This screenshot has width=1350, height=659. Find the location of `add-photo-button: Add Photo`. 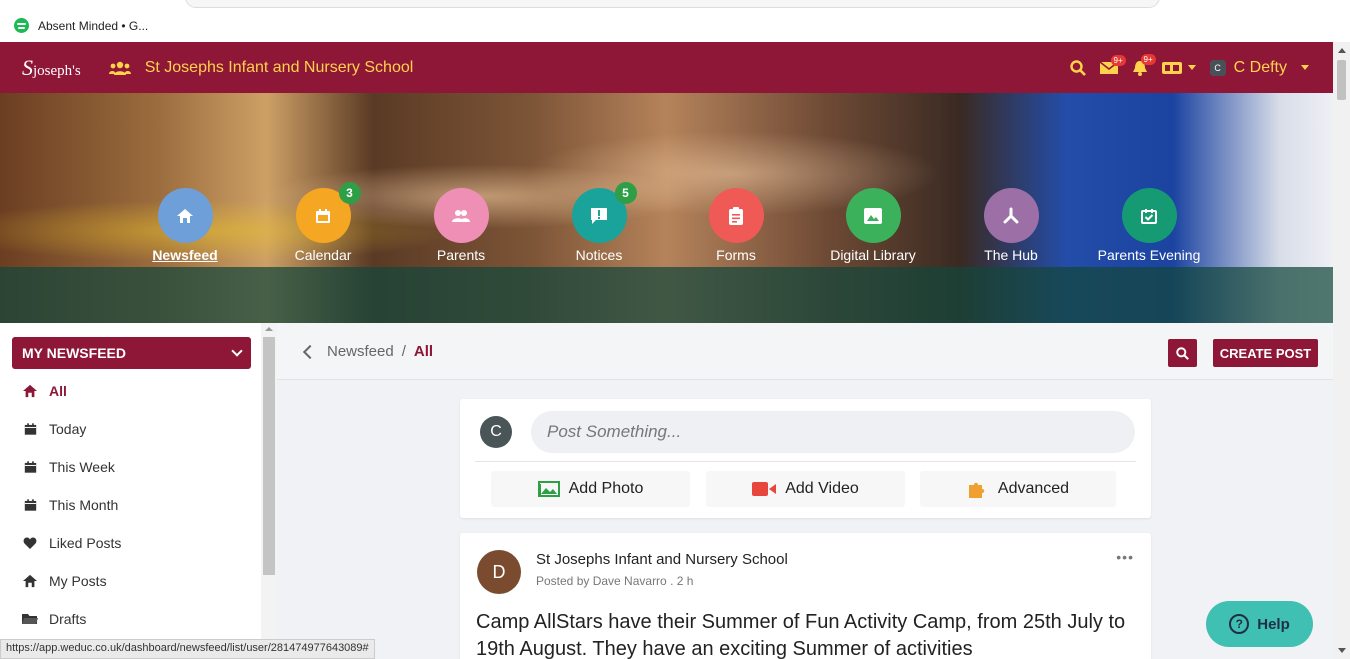

add-photo-button: Add Photo is located at coordinates (590, 489).